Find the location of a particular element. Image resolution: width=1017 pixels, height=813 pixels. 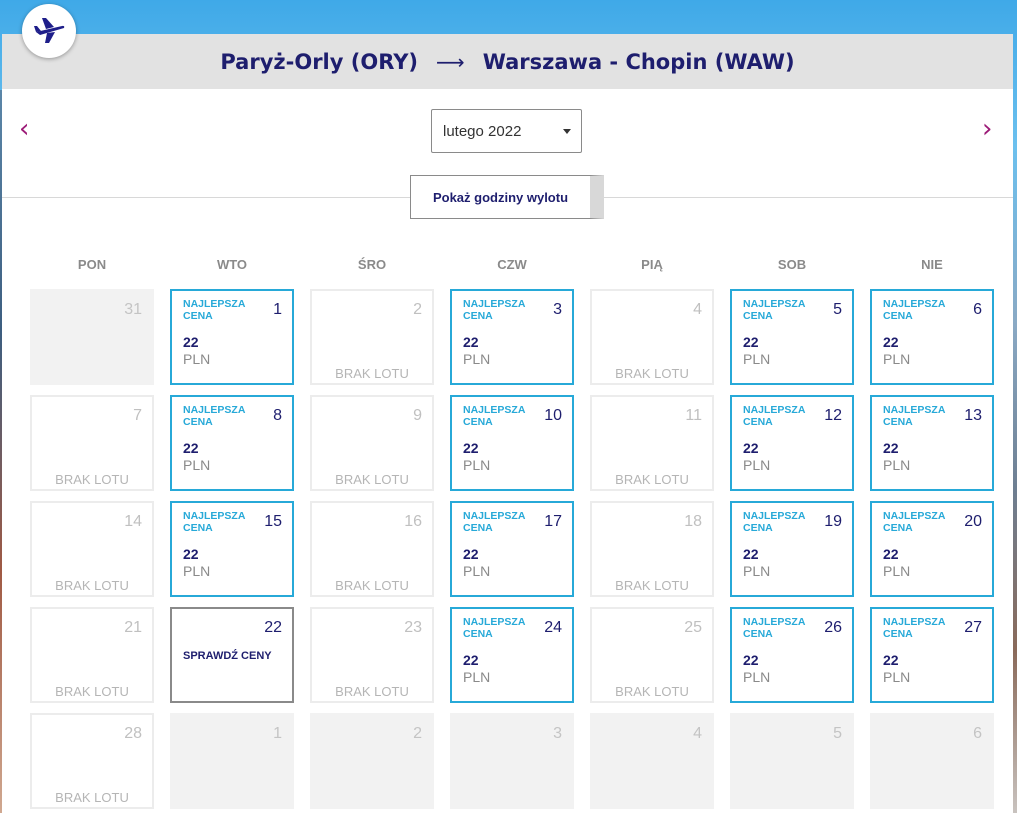

calendar-day-cell: BRAK LOTU 25 is located at coordinates (652, 655).